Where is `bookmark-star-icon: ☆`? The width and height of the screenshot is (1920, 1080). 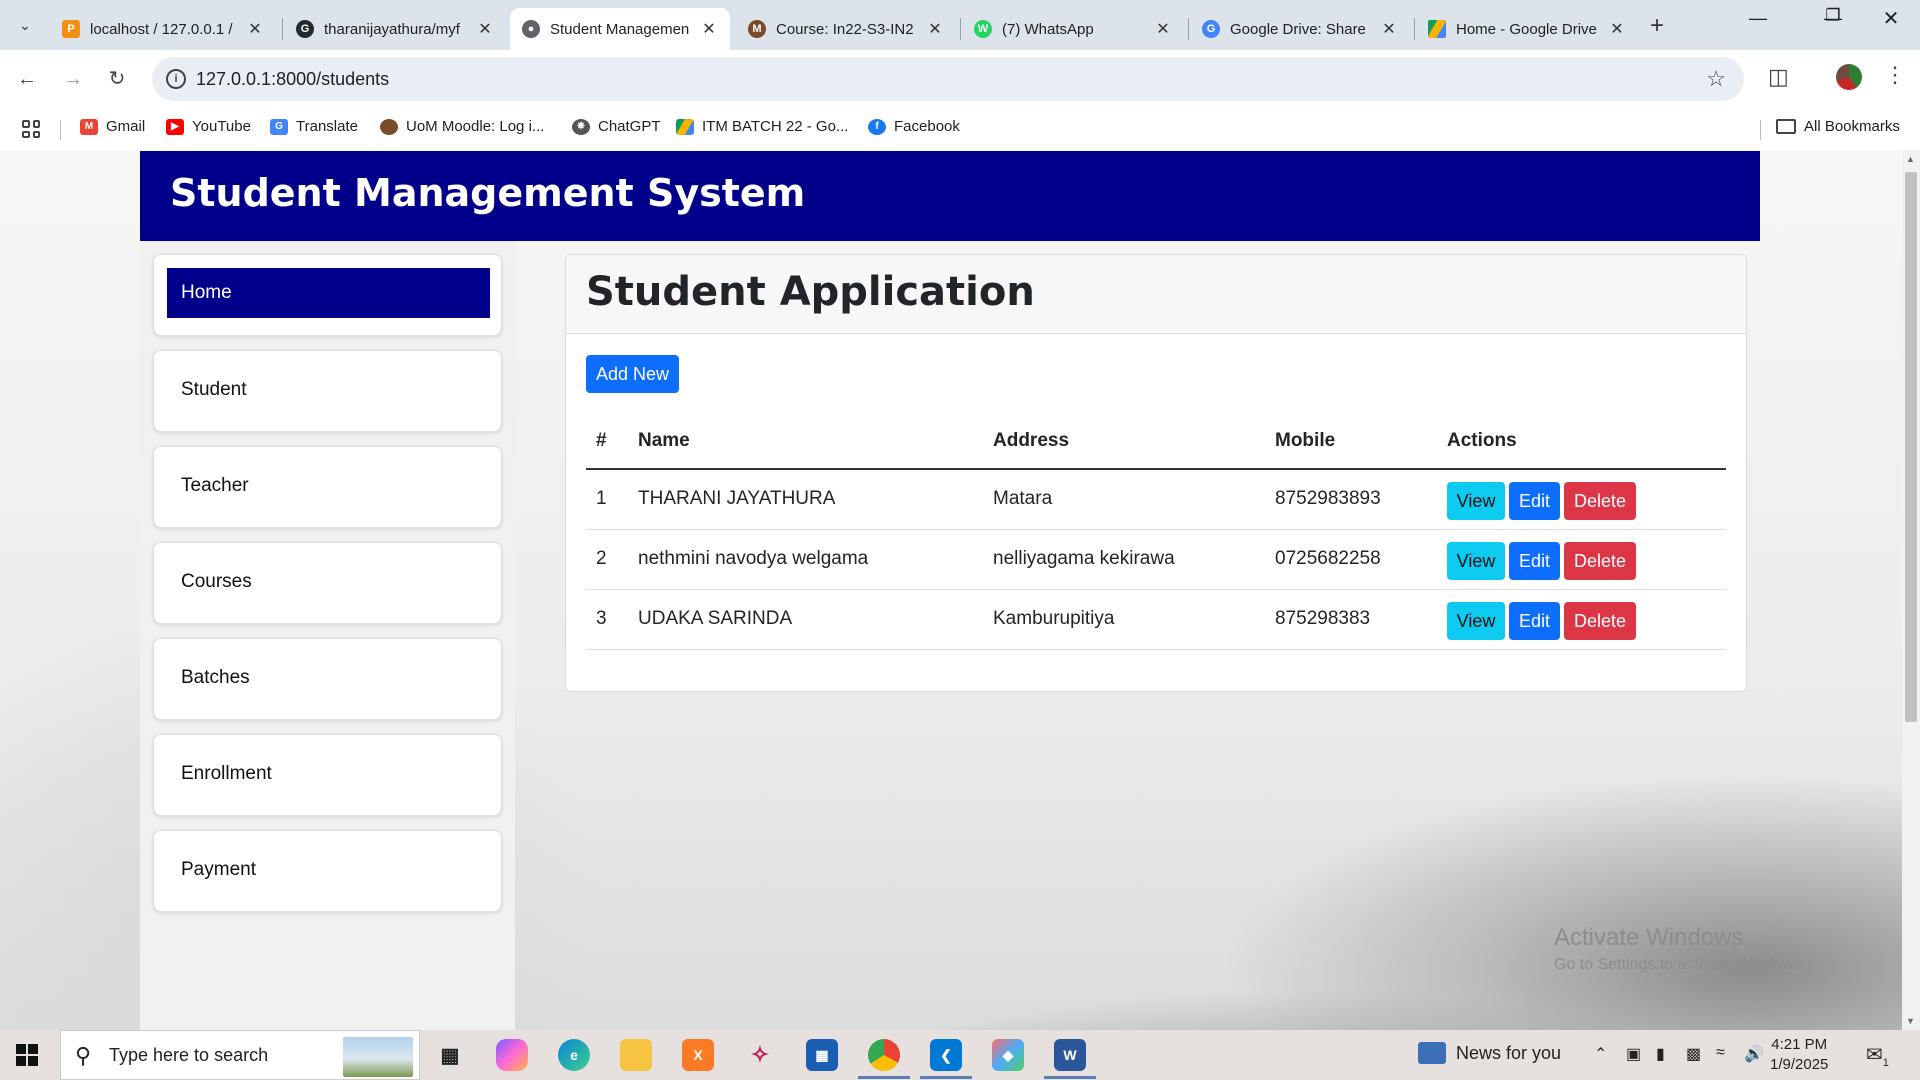
bookmark-star-icon: ☆ is located at coordinates (1716, 79).